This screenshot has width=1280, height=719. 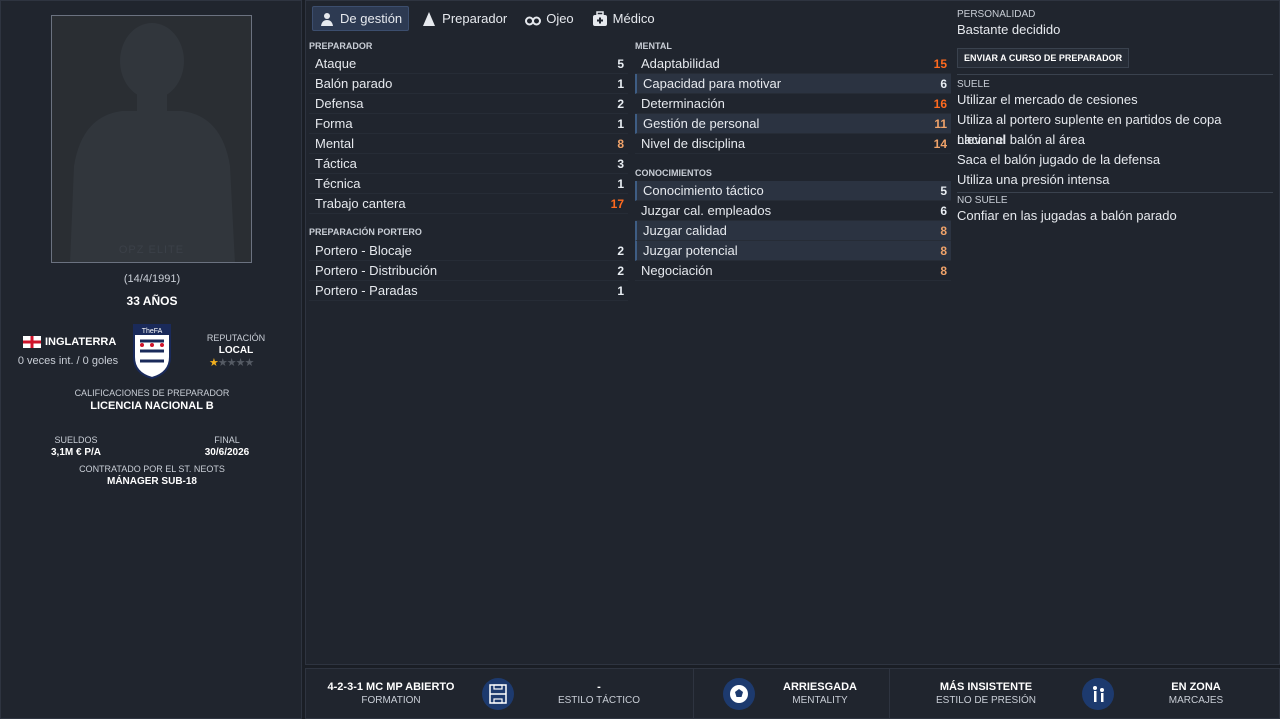 What do you see at coordinates (236, 338) in the screenshot?
I see `reputation-label: REPUTACIÓN` at bounding box center [236, 338].